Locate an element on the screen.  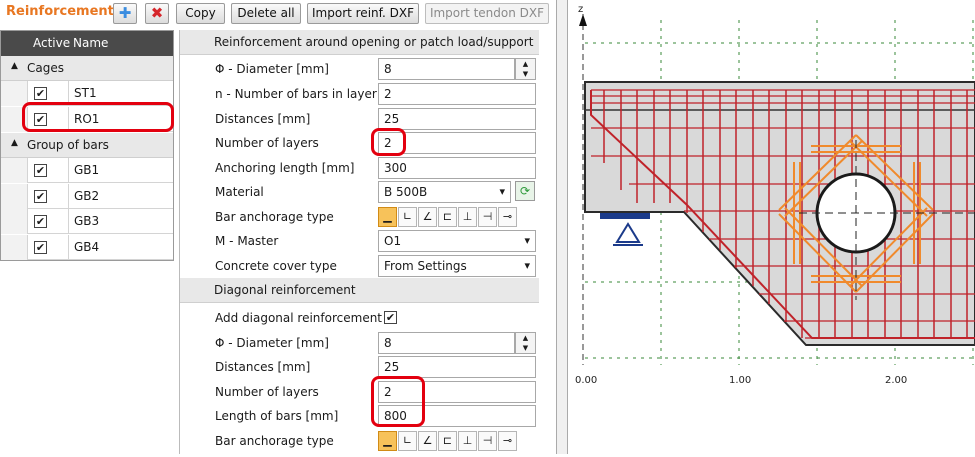
add-diagonal-label: Add diagonal reinforcement is located at coordinates (299, 318).